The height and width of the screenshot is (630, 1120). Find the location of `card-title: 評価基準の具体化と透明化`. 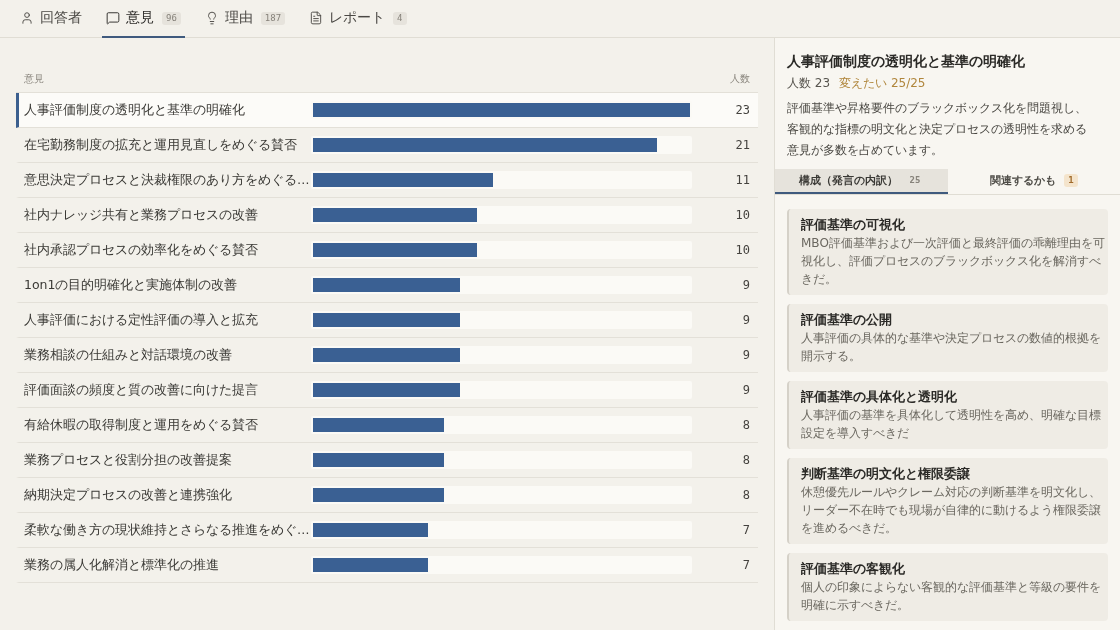

card-title: 評価基準の具体化と透明化 is located at coordinates (879, 397).